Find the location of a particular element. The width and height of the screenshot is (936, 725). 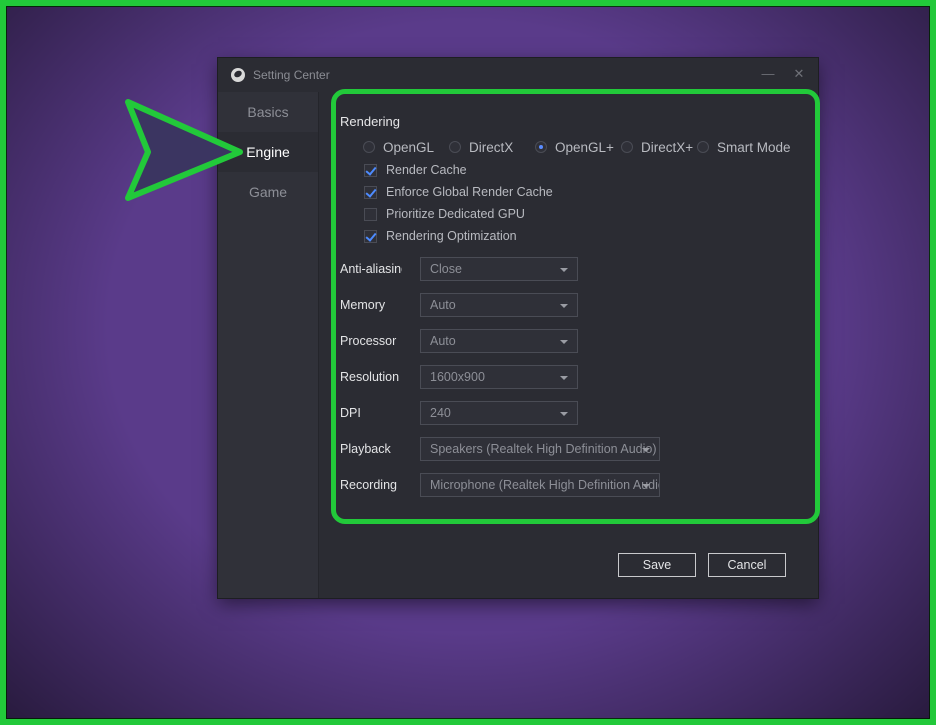

pointer-arrow-icon is located at coordinates (184, 150).